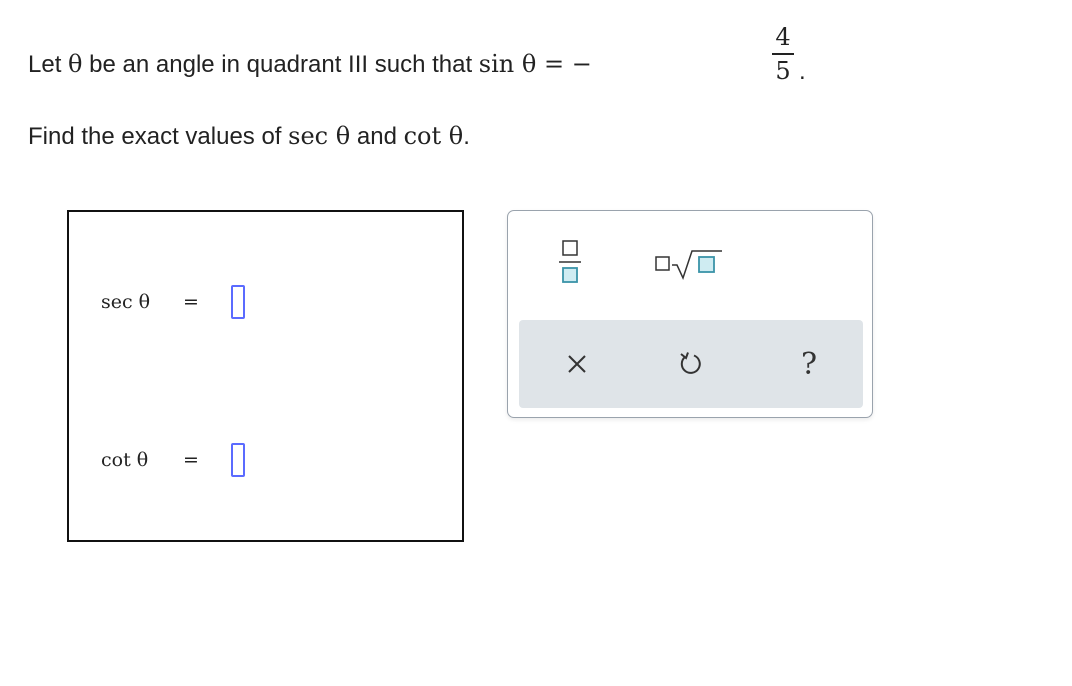 The image size is (1072, 686). What do you see at coordinates (75, 64) in the screenshot?
I see `theta-symbol: θ` at bounding box center [75, 64].